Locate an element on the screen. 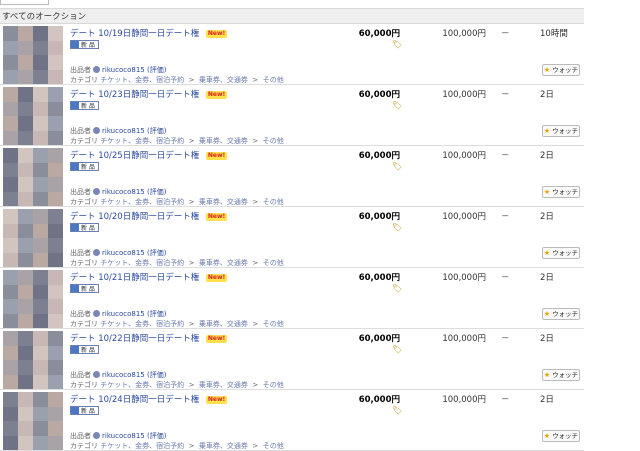 This screenshot has width=640, height=451. item-title-link: デート 10/25日静岡一日デート権 New! is located at coordinates (149, 155).